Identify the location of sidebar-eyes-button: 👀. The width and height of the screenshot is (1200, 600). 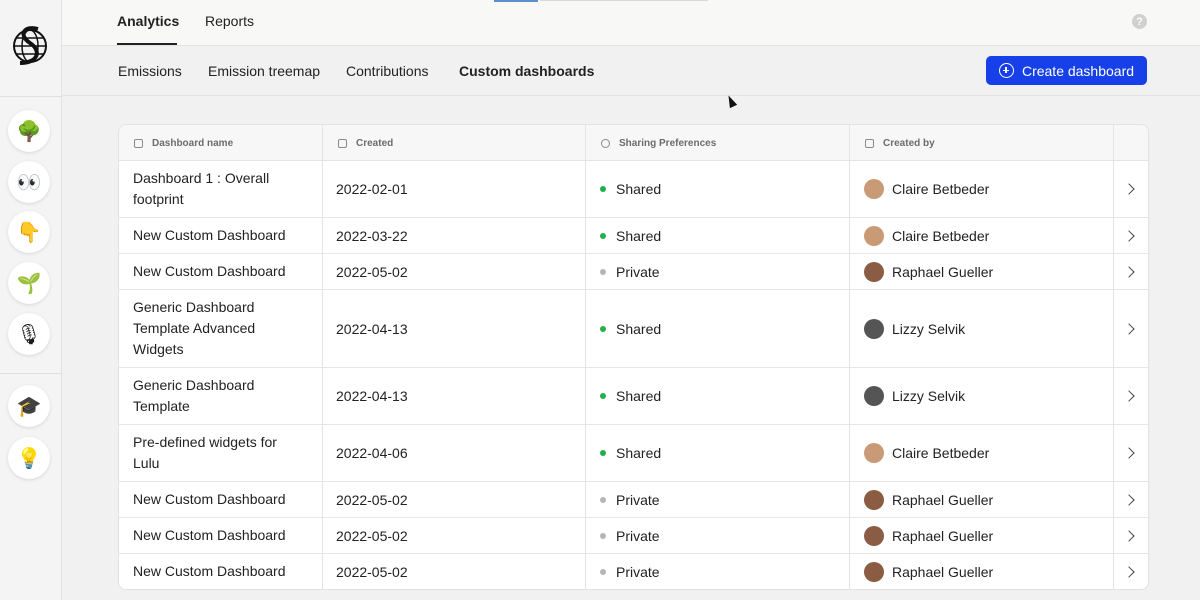
(29, 182).